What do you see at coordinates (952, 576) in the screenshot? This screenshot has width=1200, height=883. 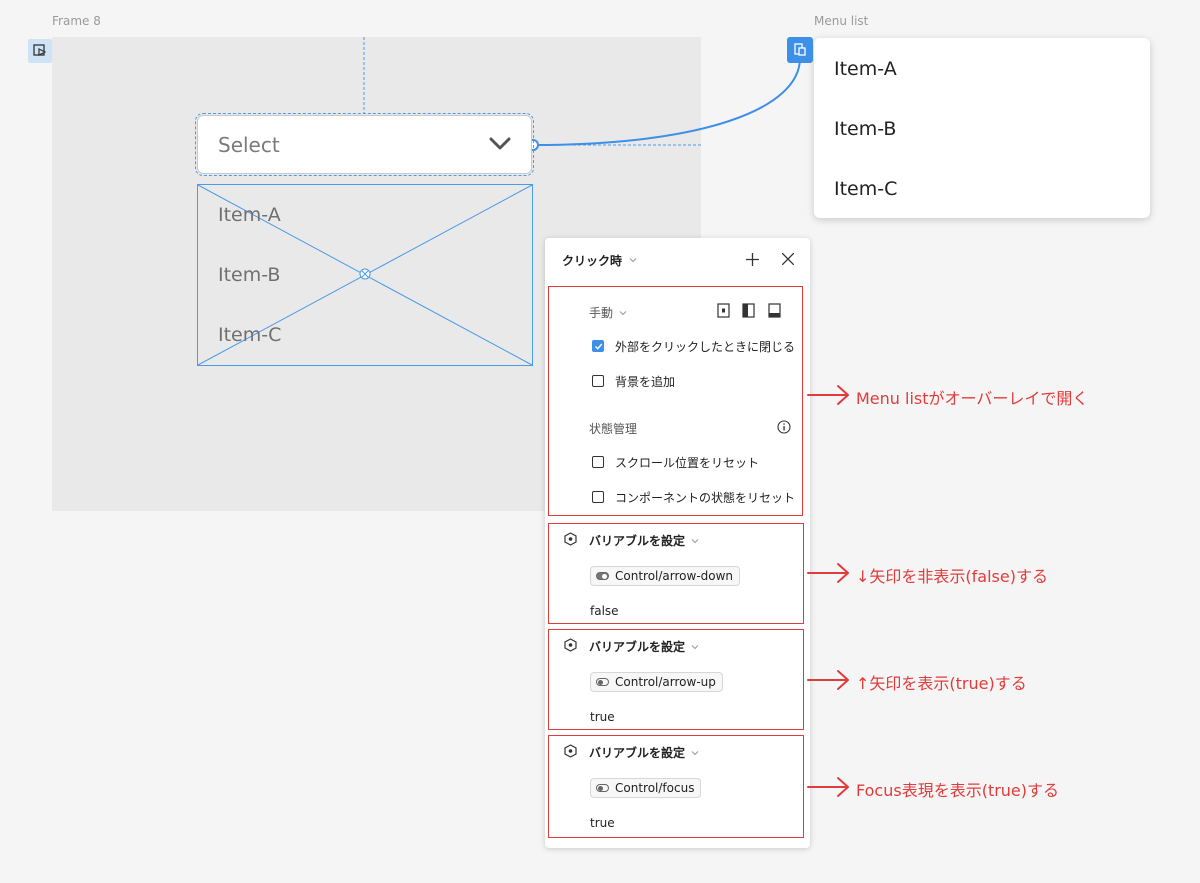 I see `annotation-arrow-down: ↓矢印を非表示(false)する` at bounding box center [952, 576].